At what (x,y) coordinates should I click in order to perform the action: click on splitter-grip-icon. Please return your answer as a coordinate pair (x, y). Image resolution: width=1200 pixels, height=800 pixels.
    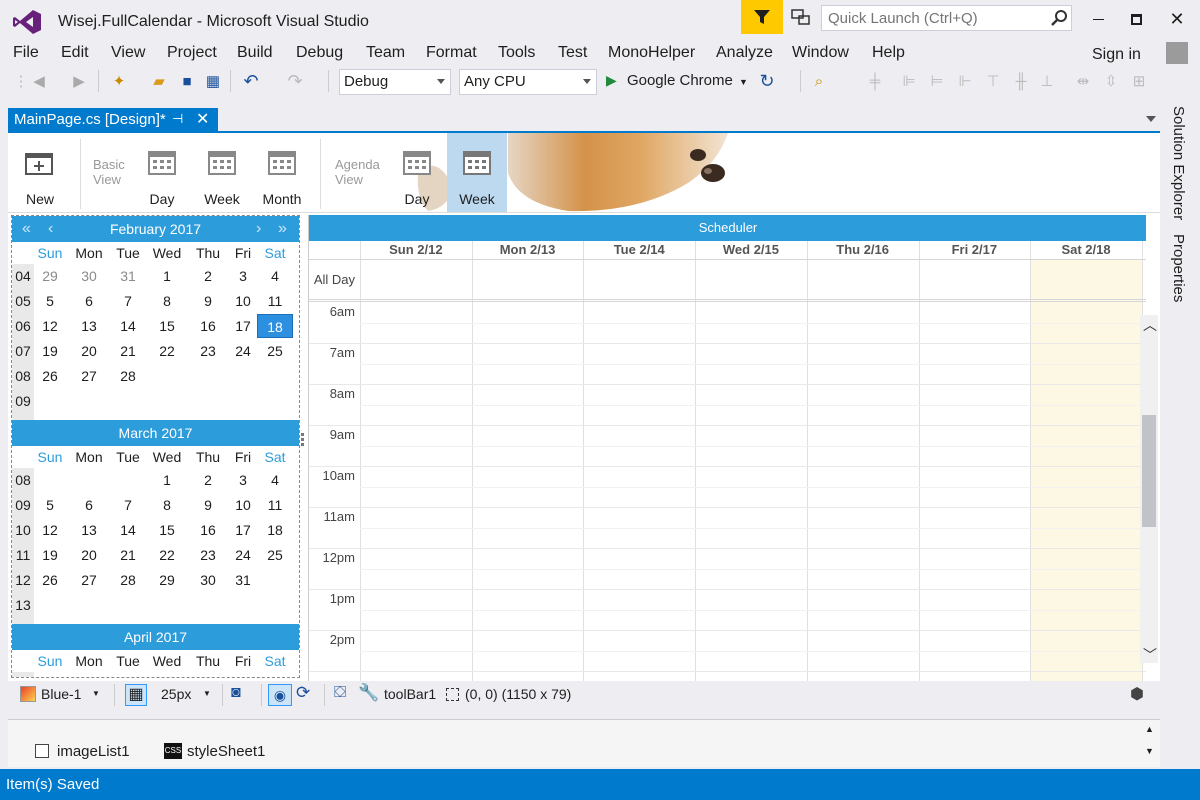
    Looking at the image, I should click on (303, 442).